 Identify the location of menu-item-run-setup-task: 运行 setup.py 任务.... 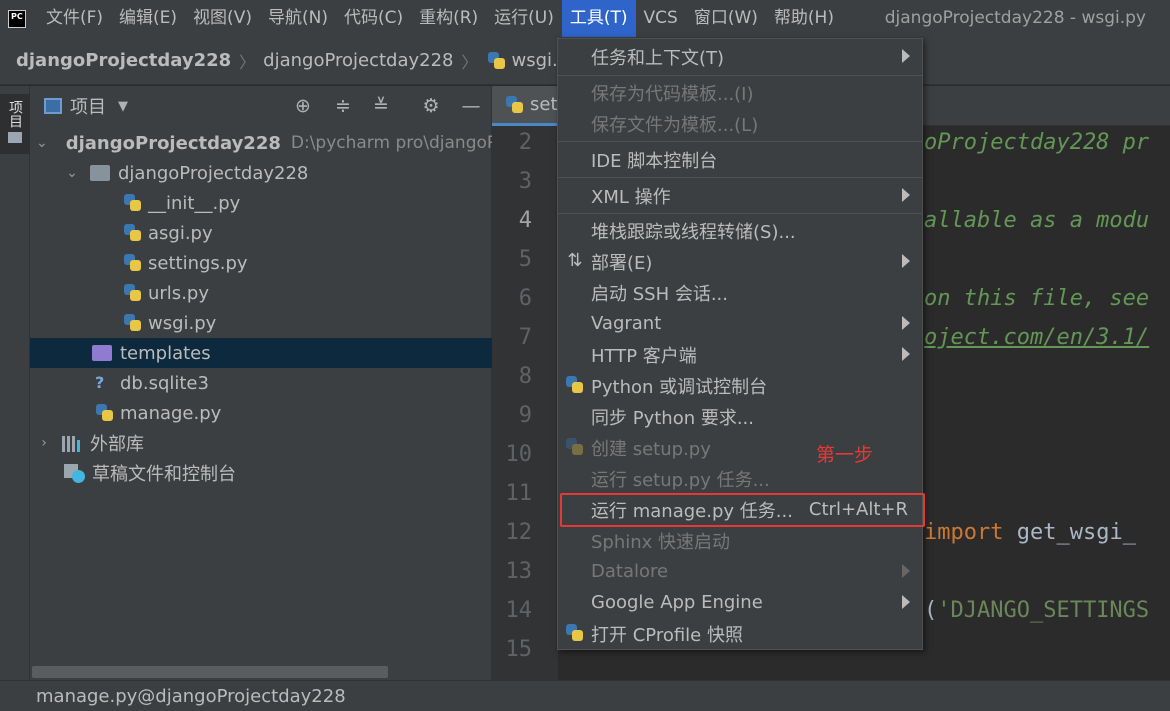
(740, 478).